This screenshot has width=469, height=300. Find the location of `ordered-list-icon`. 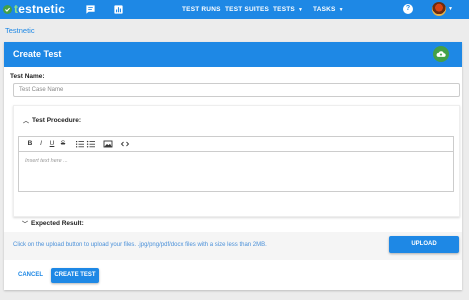

ordered-list-icon is located at coordinates (80, 144).